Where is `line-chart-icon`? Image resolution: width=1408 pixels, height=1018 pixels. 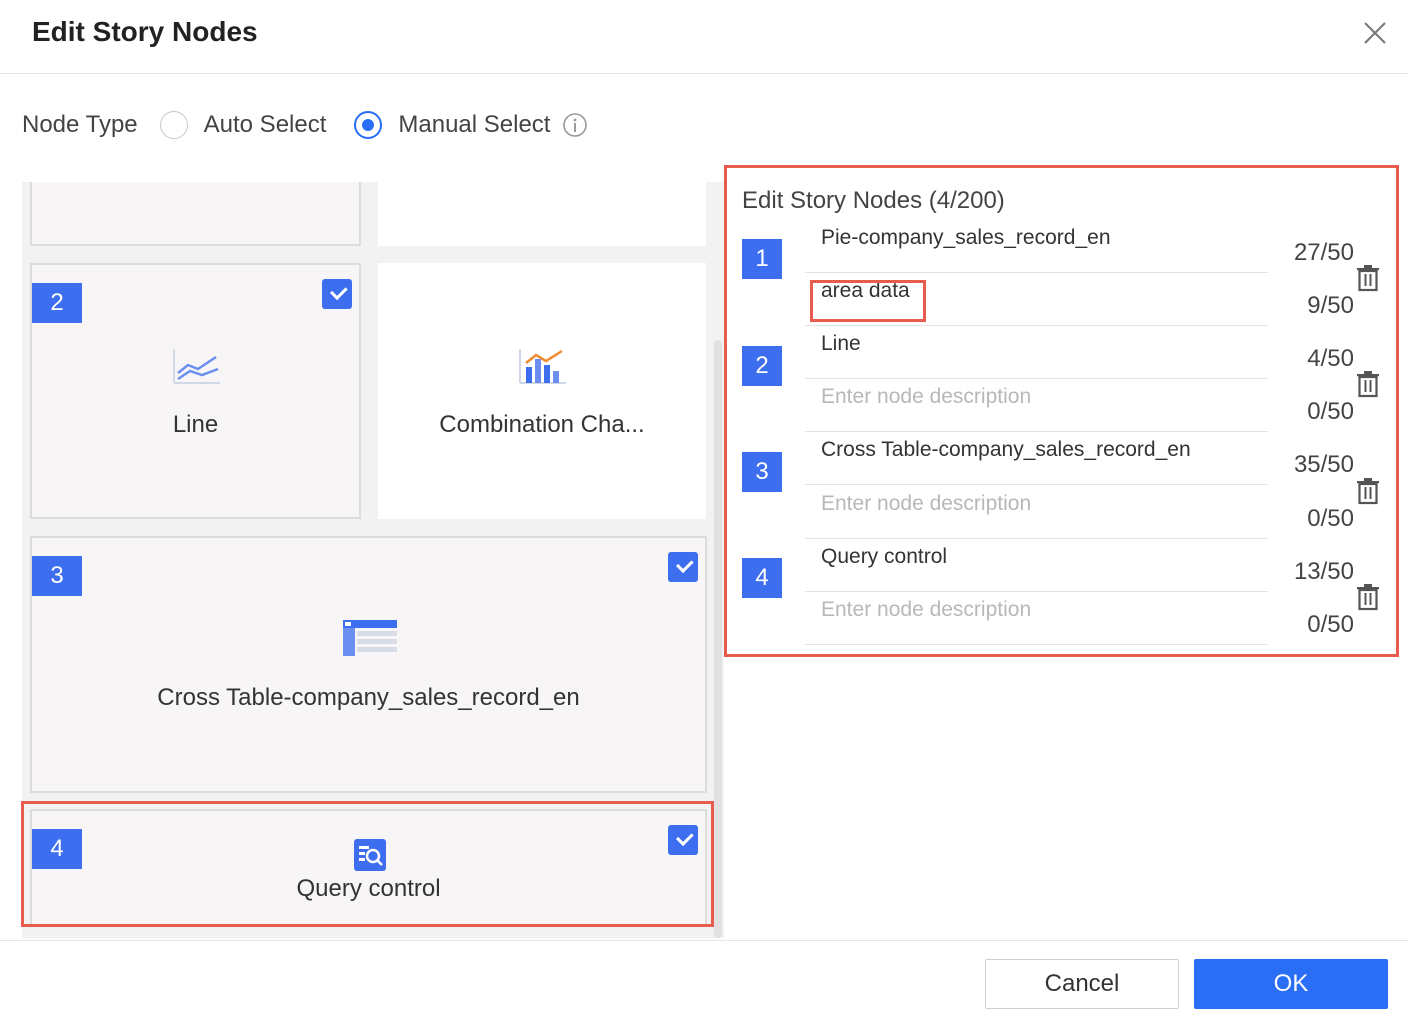
line-chart-icon is located at coordinates (196, 366).